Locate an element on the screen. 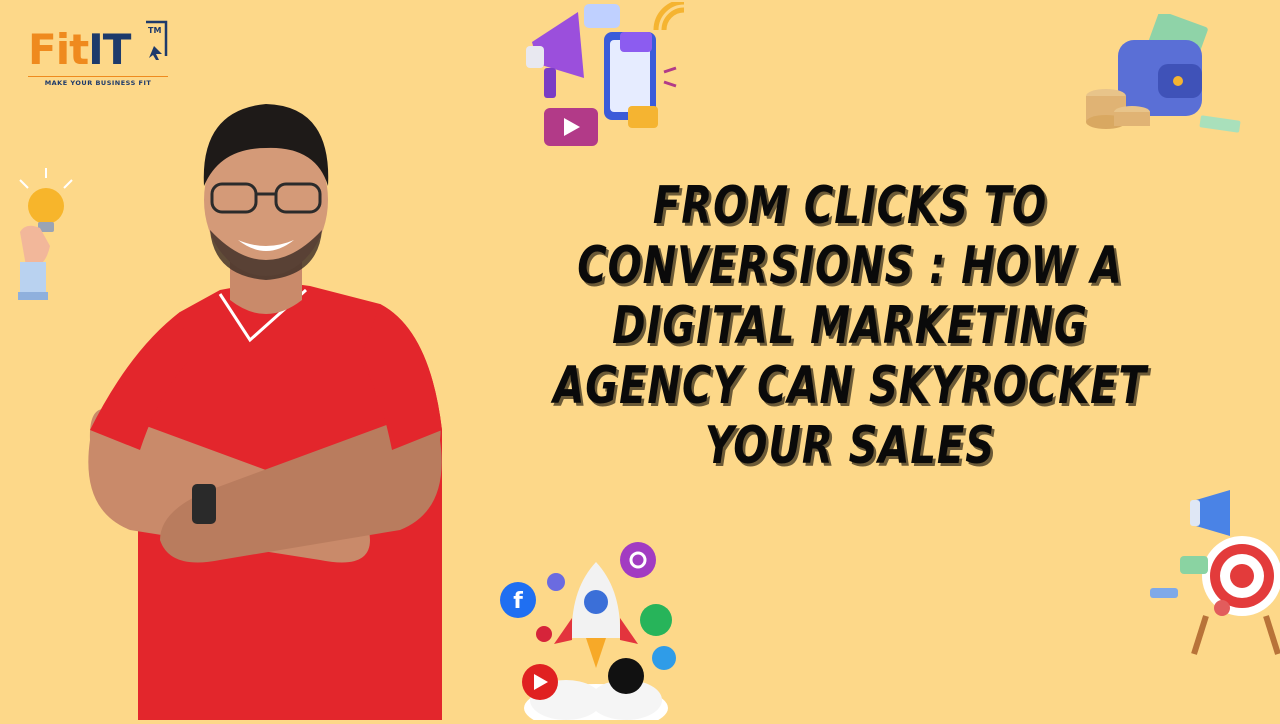 The height and width of the screenshot is (724, 1280). headline-line: FROM CLICKS TO is located at coordinates (850, 206).